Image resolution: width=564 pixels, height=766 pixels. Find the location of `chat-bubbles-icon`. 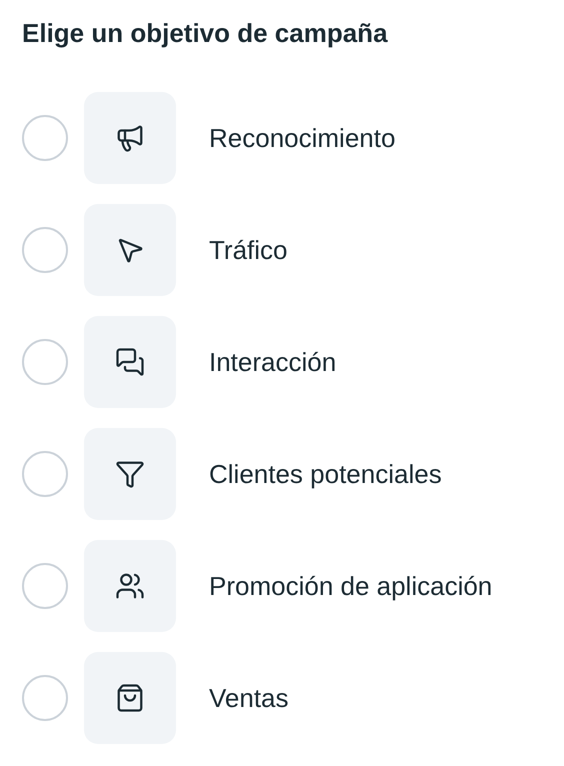

chat-bubbles-icon is located at coordinates (130, 362).